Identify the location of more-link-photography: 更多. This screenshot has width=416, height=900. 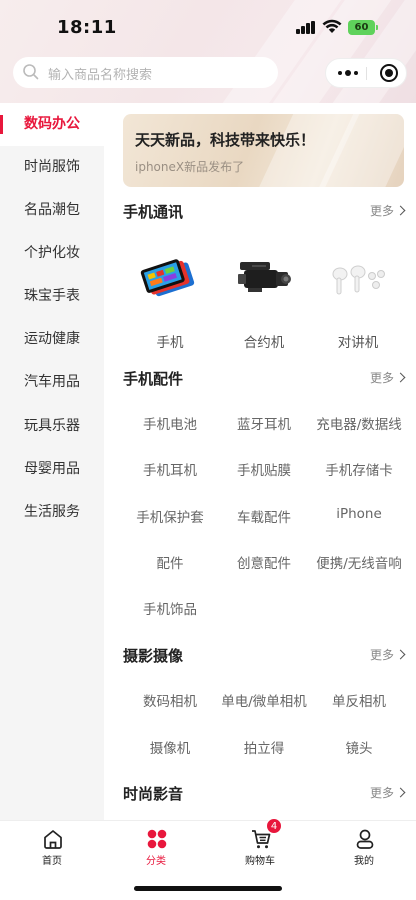
(387, 654).